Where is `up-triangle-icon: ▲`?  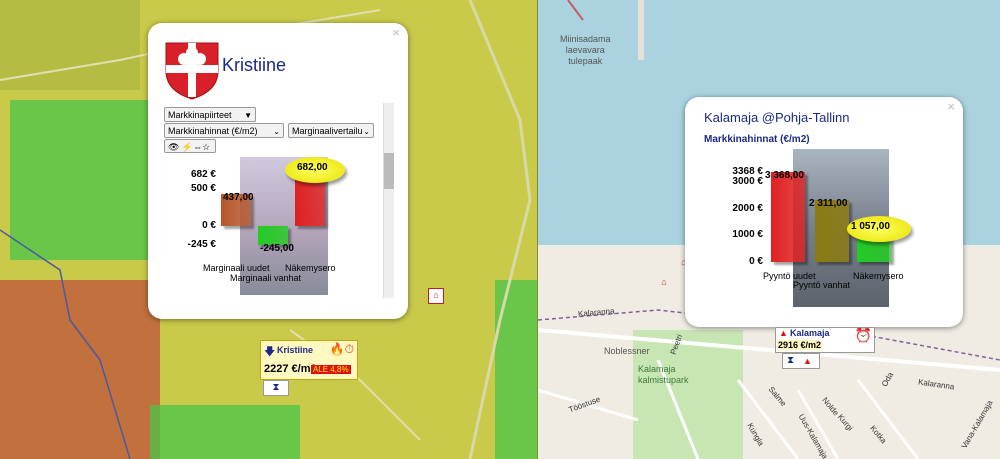 up-triangle-icon: ▲ is located at coordinates (807, 361).